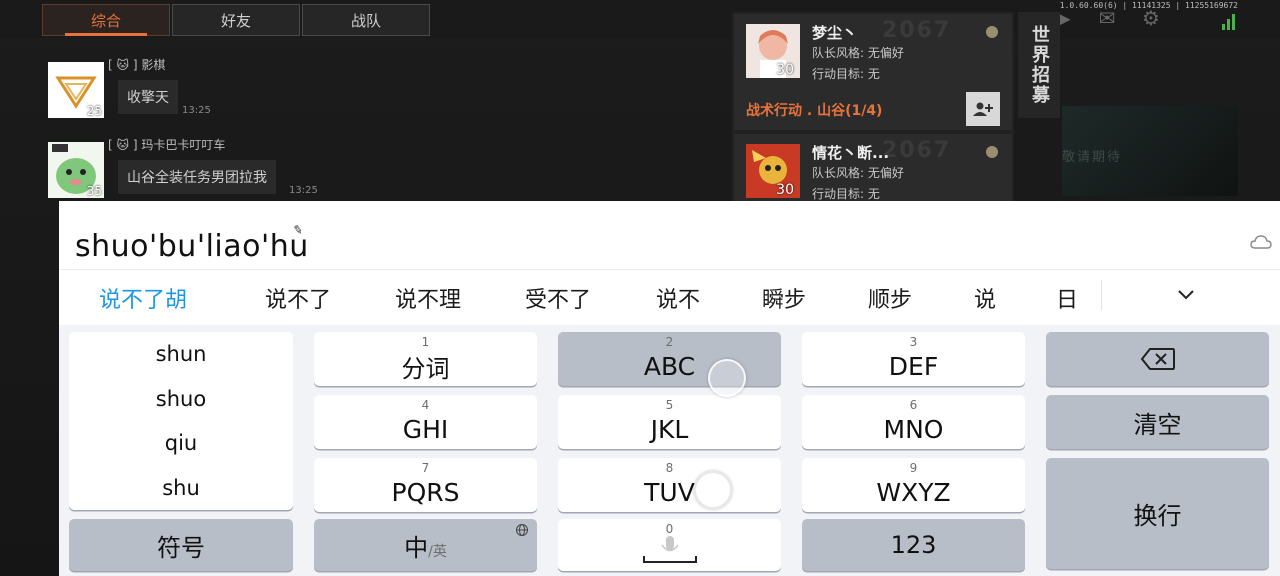 This screenshot has width=1280, height=576. I want to click on key-number: 0, so click(669, 529).